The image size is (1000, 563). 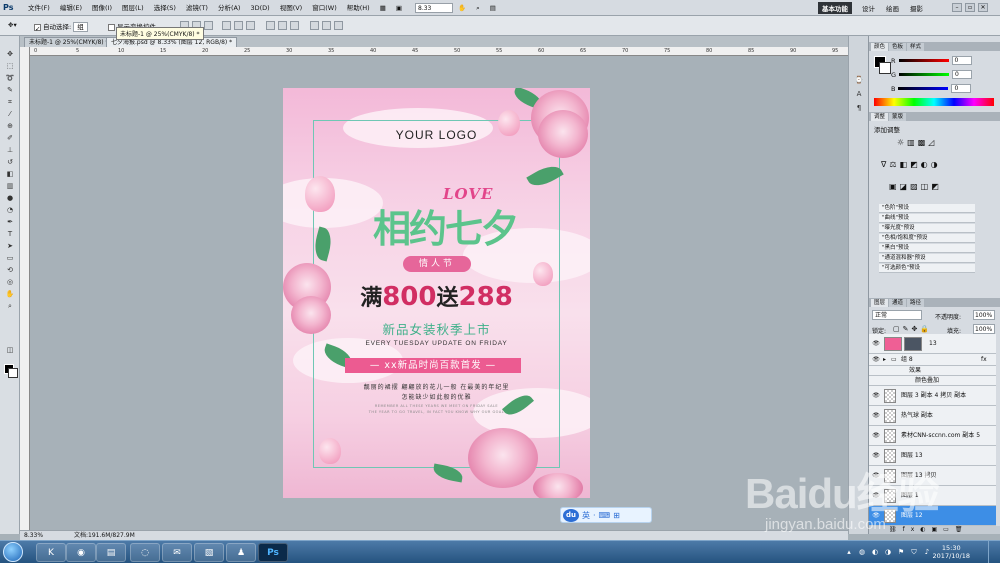 What do you see at coordinates (314, 25) in the screenshot?
I see `distribute-left-icon` at bounding box center [314, 25].